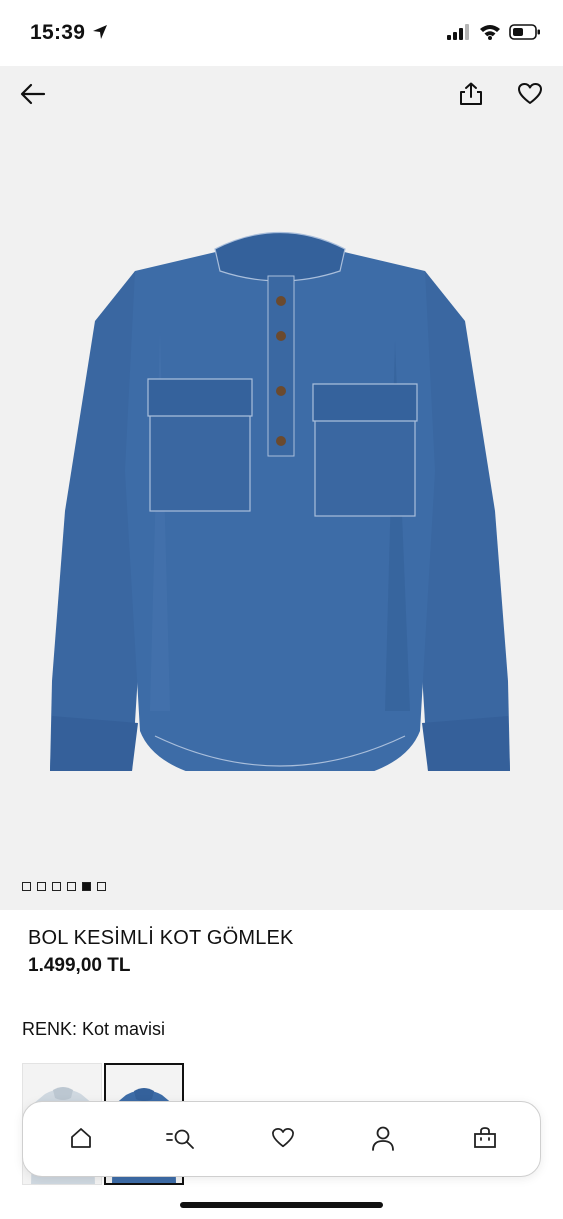 The image size is (563, 1219). Describe the element at coordinates (86, 886) in the screenshot. I see `pager-dot-active` at that location.